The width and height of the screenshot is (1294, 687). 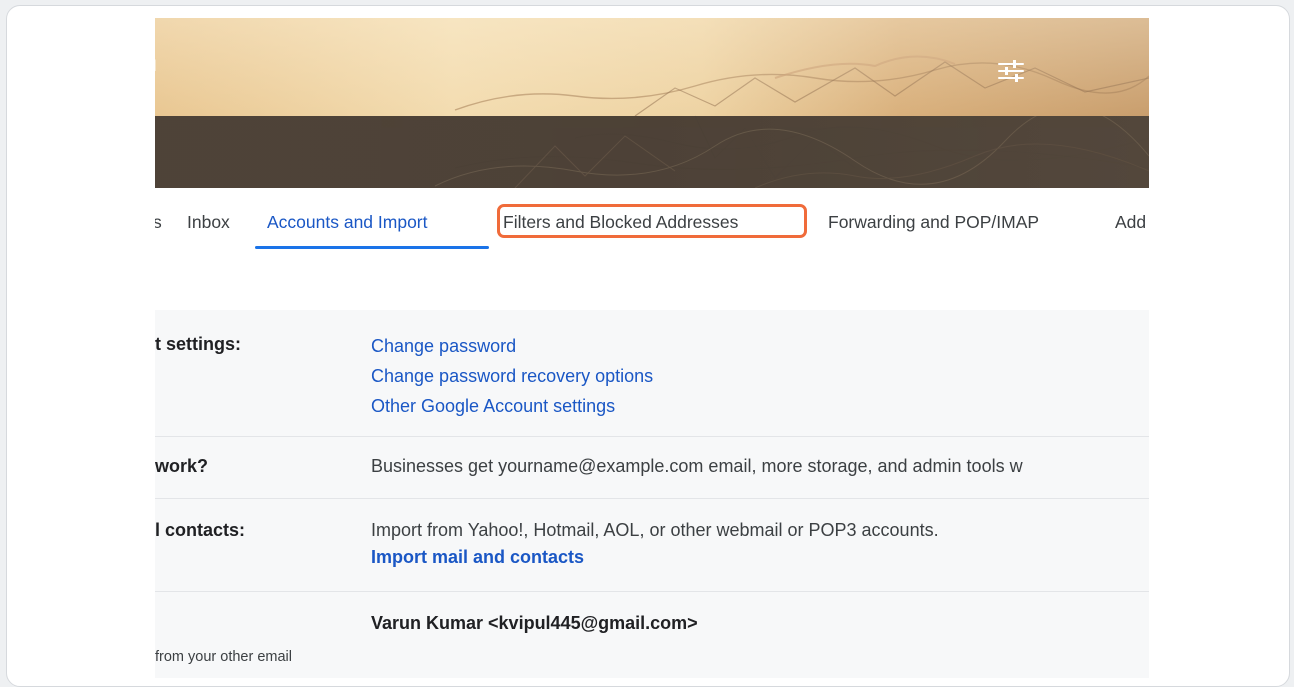 I want to click on banner-dark-strip, so click(x=652, y=147).